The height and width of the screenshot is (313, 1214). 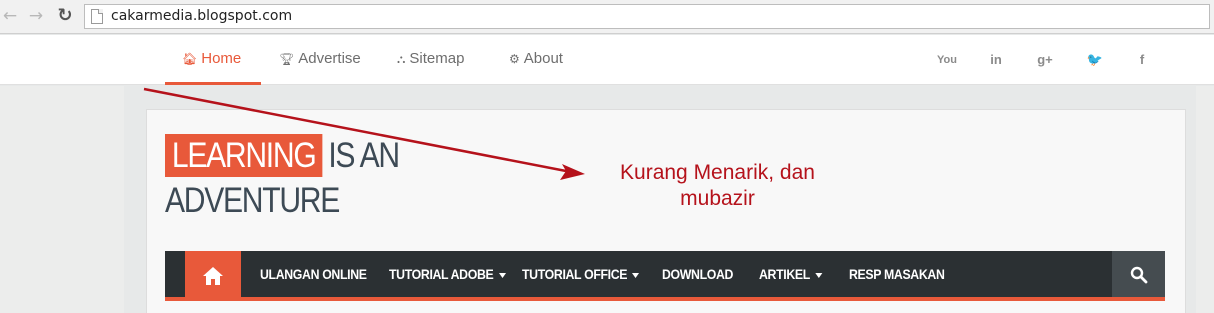 I want to click on annotation-line2: mubazir, so click(x=717, y=198).